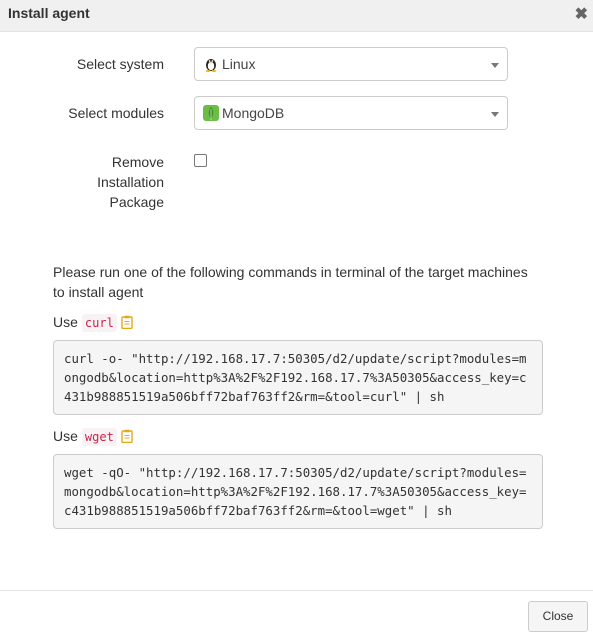 The image size is (593, 632). Describe the element at coordinates (581, 14) in the screenshot. I see `close-icon: ✖` at that location.